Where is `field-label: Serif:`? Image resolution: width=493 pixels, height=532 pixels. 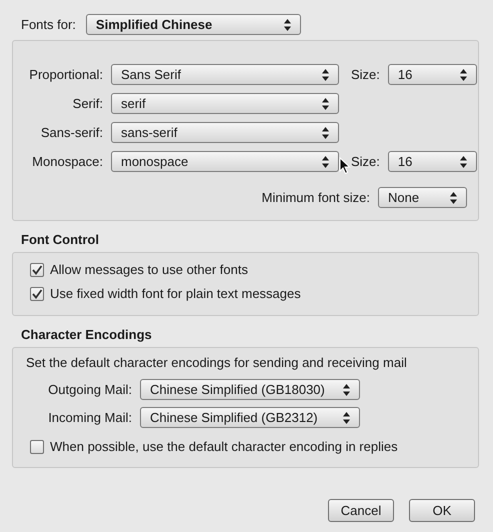
field-label: Serif: is located at coordinates (87, 103).